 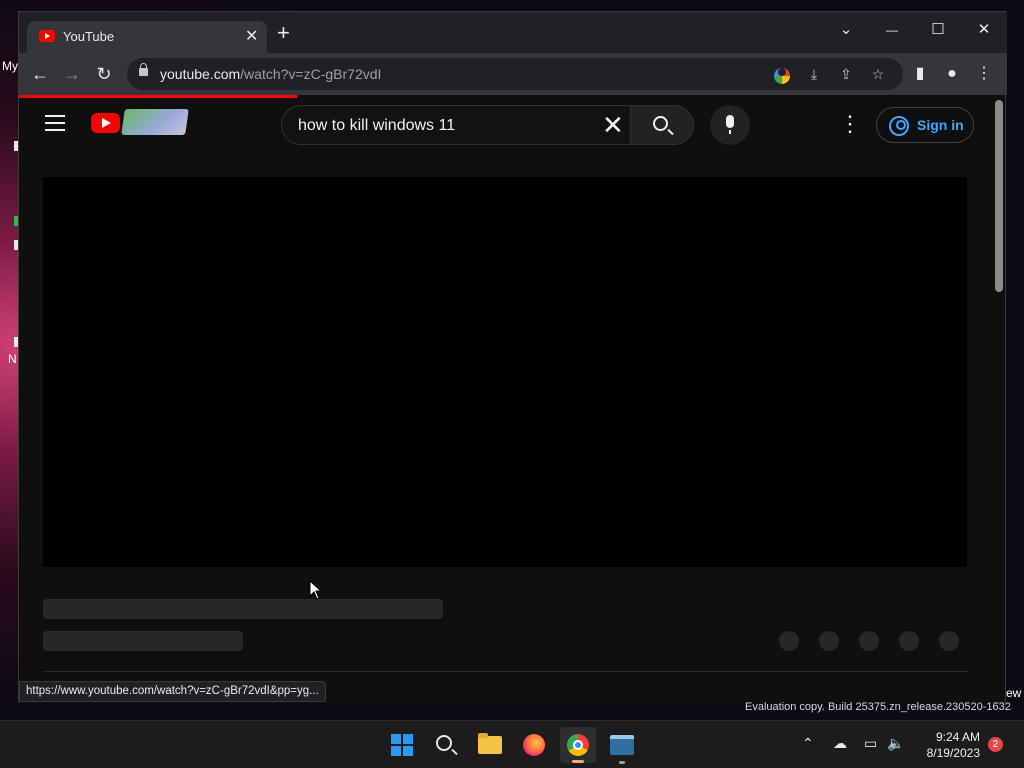 What do you see at coordinates (89, 36) in the screenshot?
I see `tab-title: YouTube` at bounding box center [89, 36].